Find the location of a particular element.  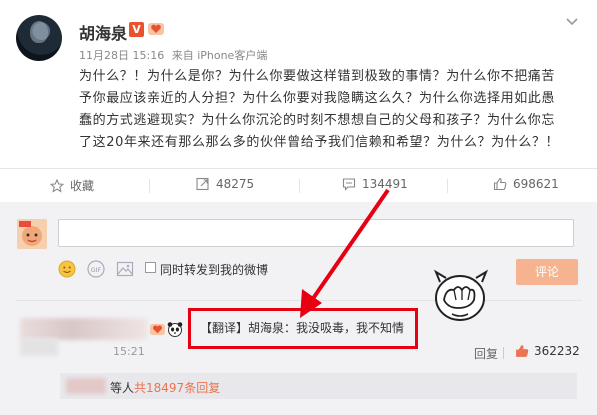

chevron-down-icon is located at coordinates (572, 22).